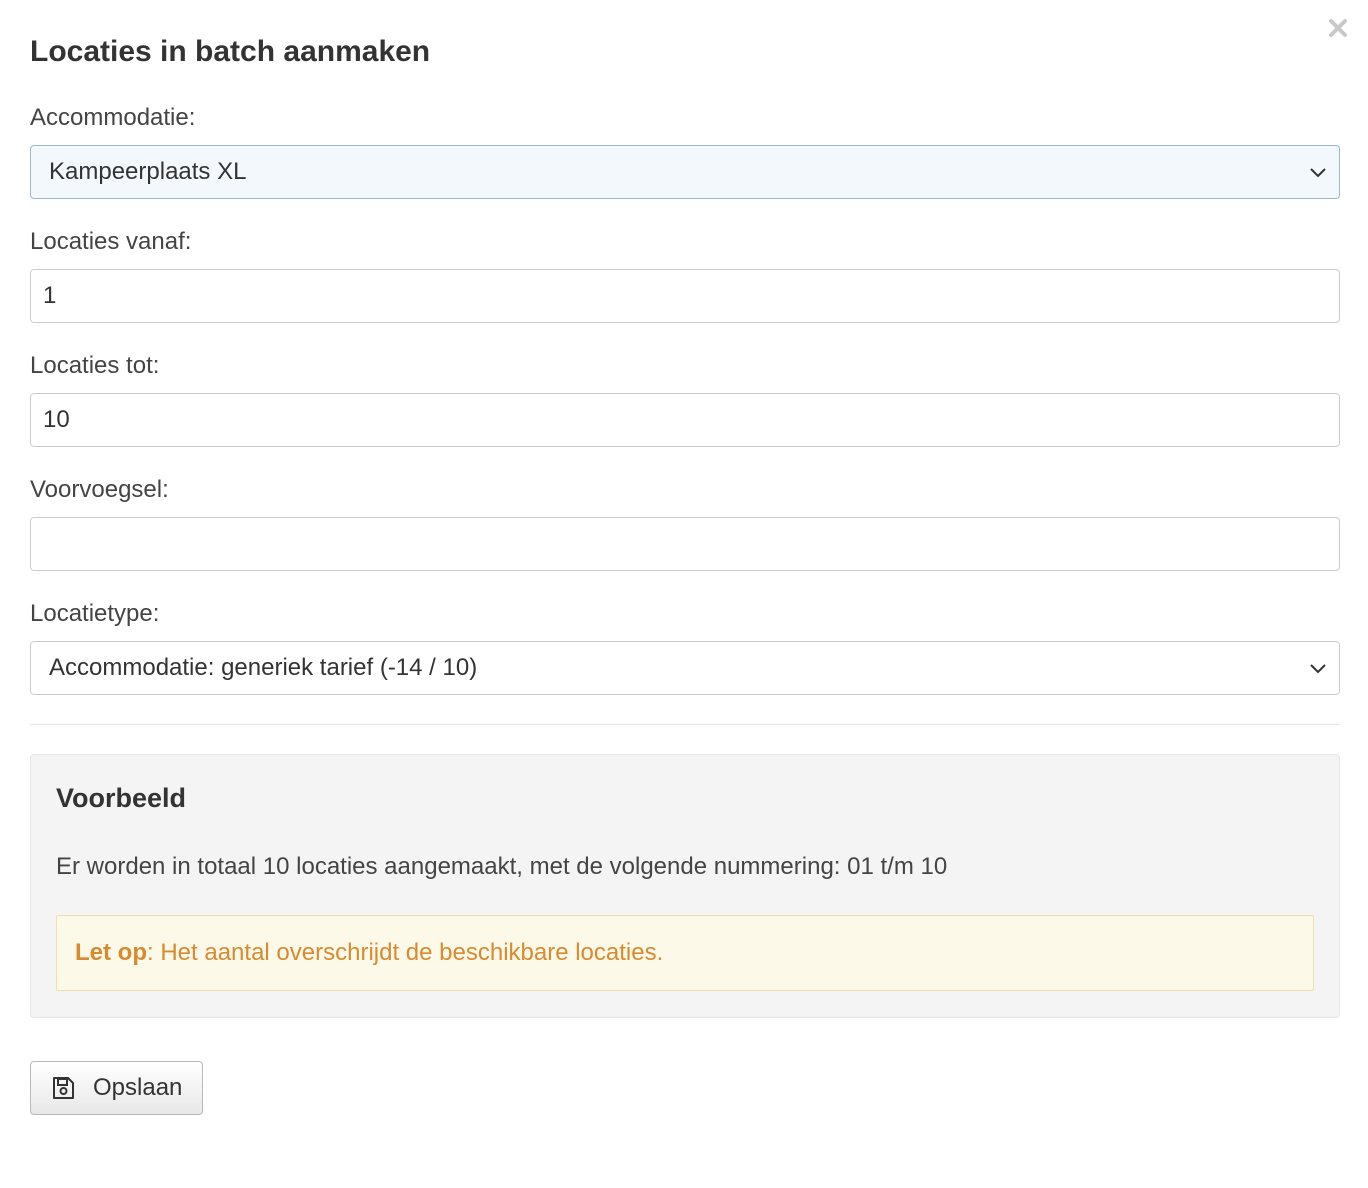 The width and height of the screenshot is (1368, 1188). What do you see at coordinates (230, 51) in the screenshot?
I see `dialog-title: Locaties in batch aanmaken` at bounding box center [230, 51].